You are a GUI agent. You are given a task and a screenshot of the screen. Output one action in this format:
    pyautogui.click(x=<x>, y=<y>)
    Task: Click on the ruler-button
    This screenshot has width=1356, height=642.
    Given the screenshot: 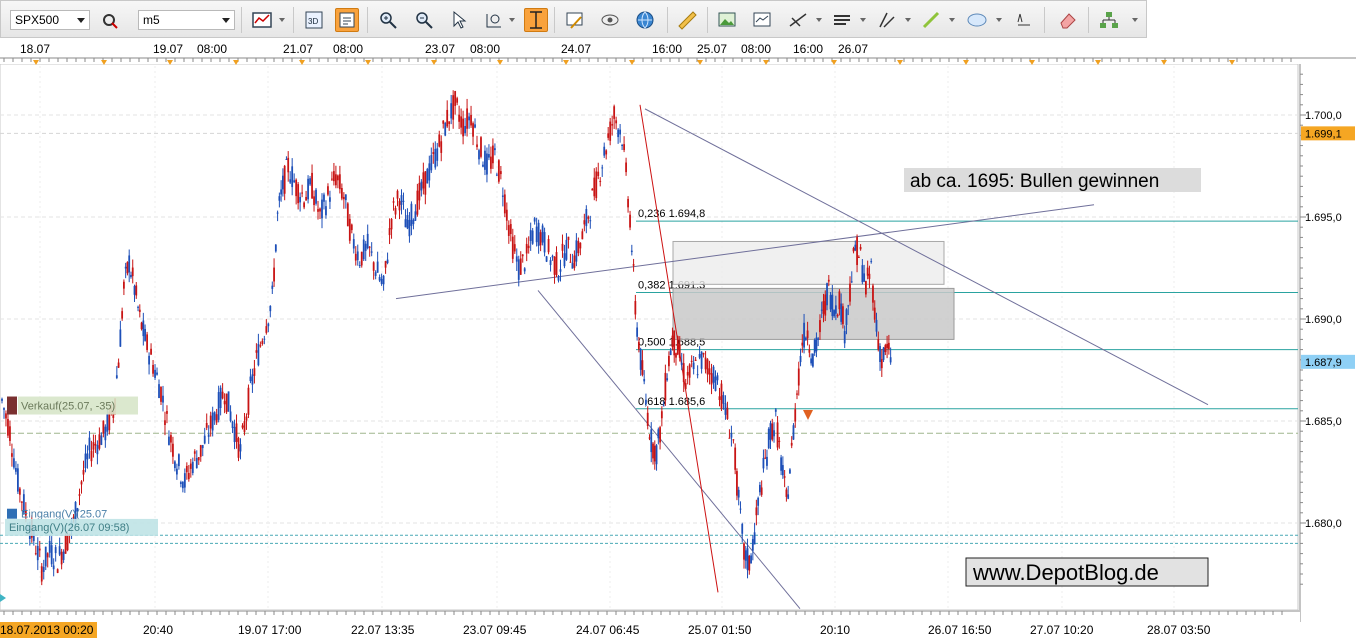 What is the action you would take?
    pyautogui.click(x=687, y=20)
    